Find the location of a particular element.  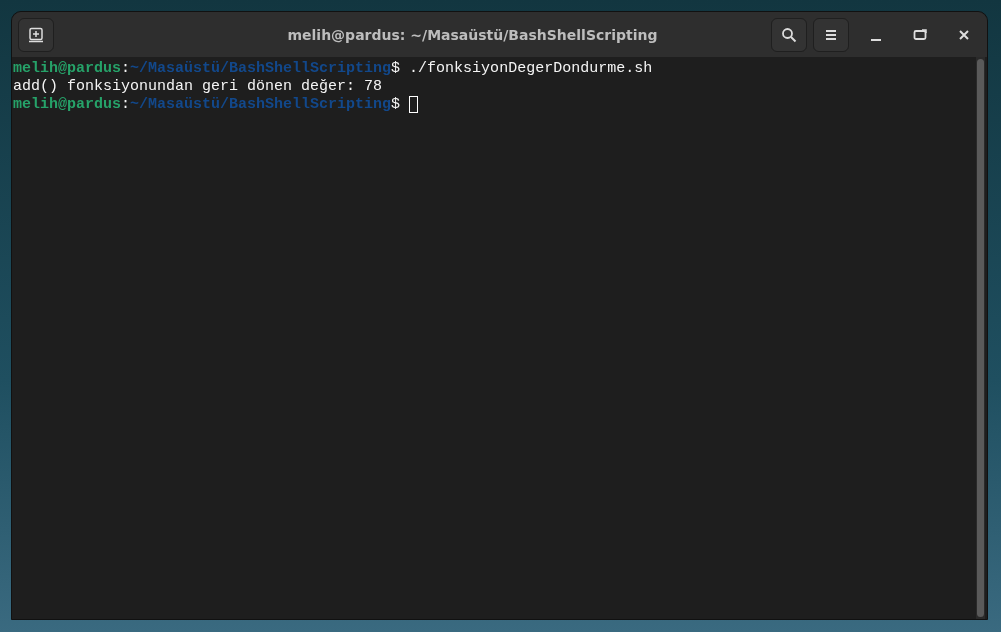

command-text: ./fonksiyonDegerDondurme.sh is located at coordinates (530, 68).